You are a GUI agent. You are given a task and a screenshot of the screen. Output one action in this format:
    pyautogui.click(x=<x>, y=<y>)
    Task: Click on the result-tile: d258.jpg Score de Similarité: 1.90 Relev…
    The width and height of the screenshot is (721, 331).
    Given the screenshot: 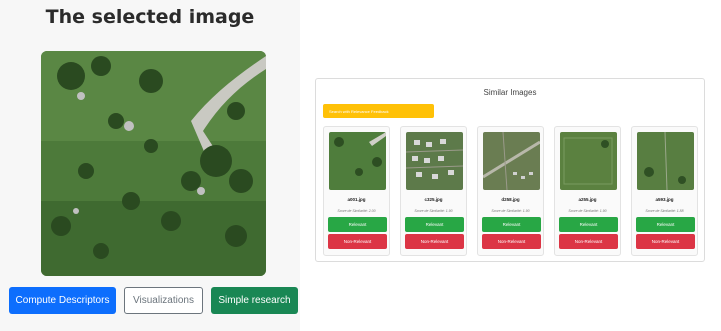 What is the action you would take?
    pyautogui.click(x=510, y=191)
    